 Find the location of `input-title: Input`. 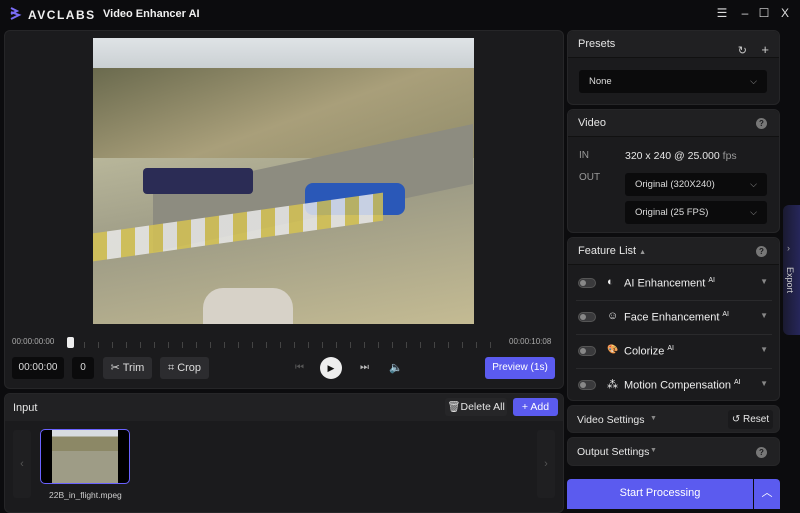

input-title: Input is located at coordinates (25, 408).